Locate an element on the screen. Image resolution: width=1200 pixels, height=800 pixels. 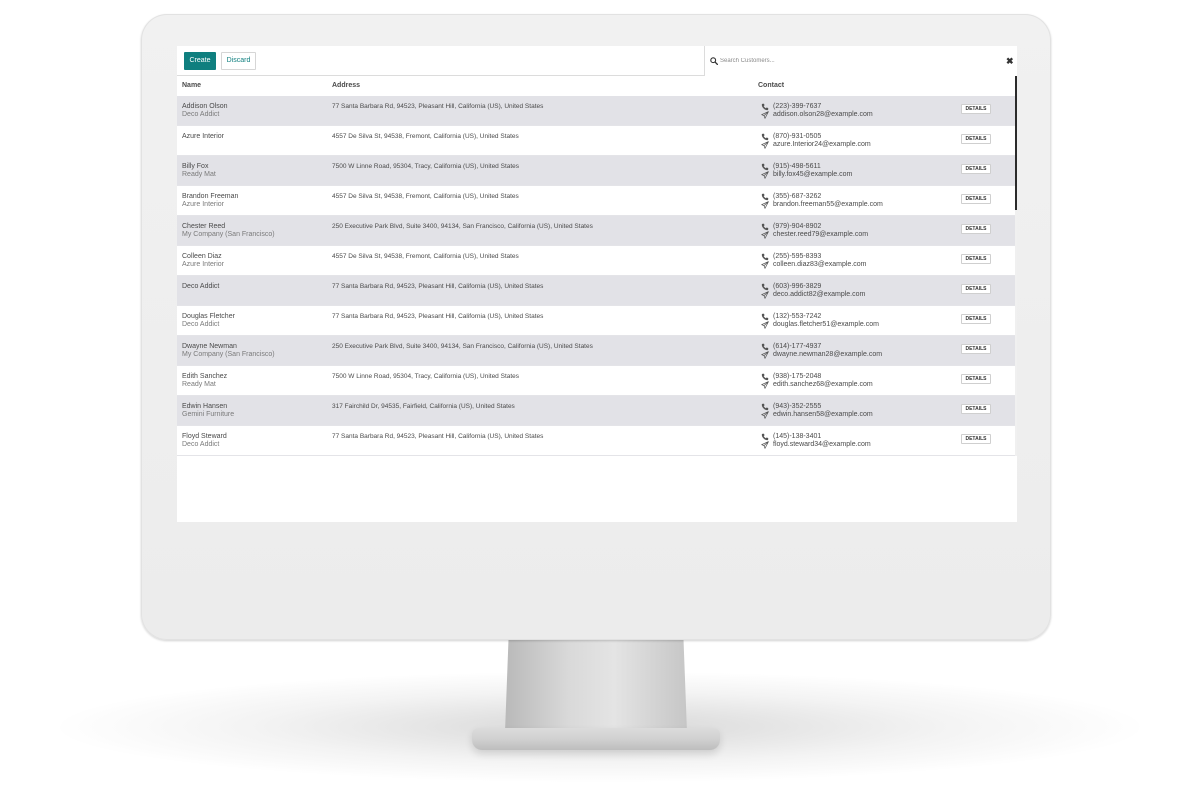
customer-phone: (943)-352-2555 is located at coordinates (797, 407).